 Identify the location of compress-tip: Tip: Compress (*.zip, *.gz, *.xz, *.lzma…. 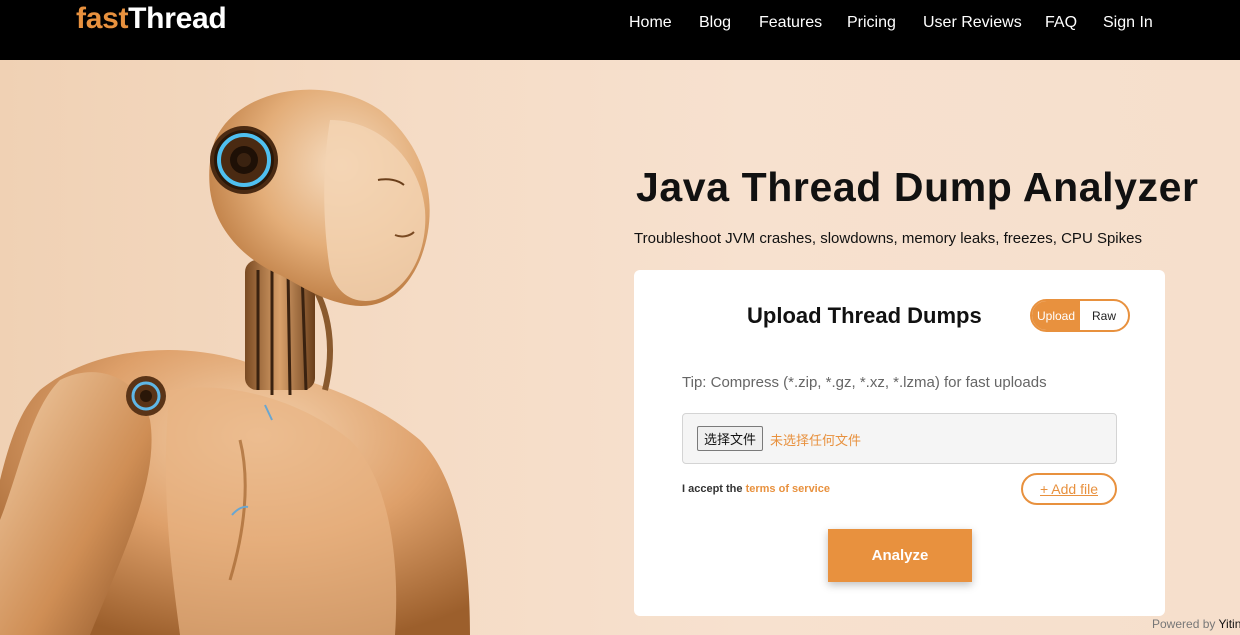
(864, 382).